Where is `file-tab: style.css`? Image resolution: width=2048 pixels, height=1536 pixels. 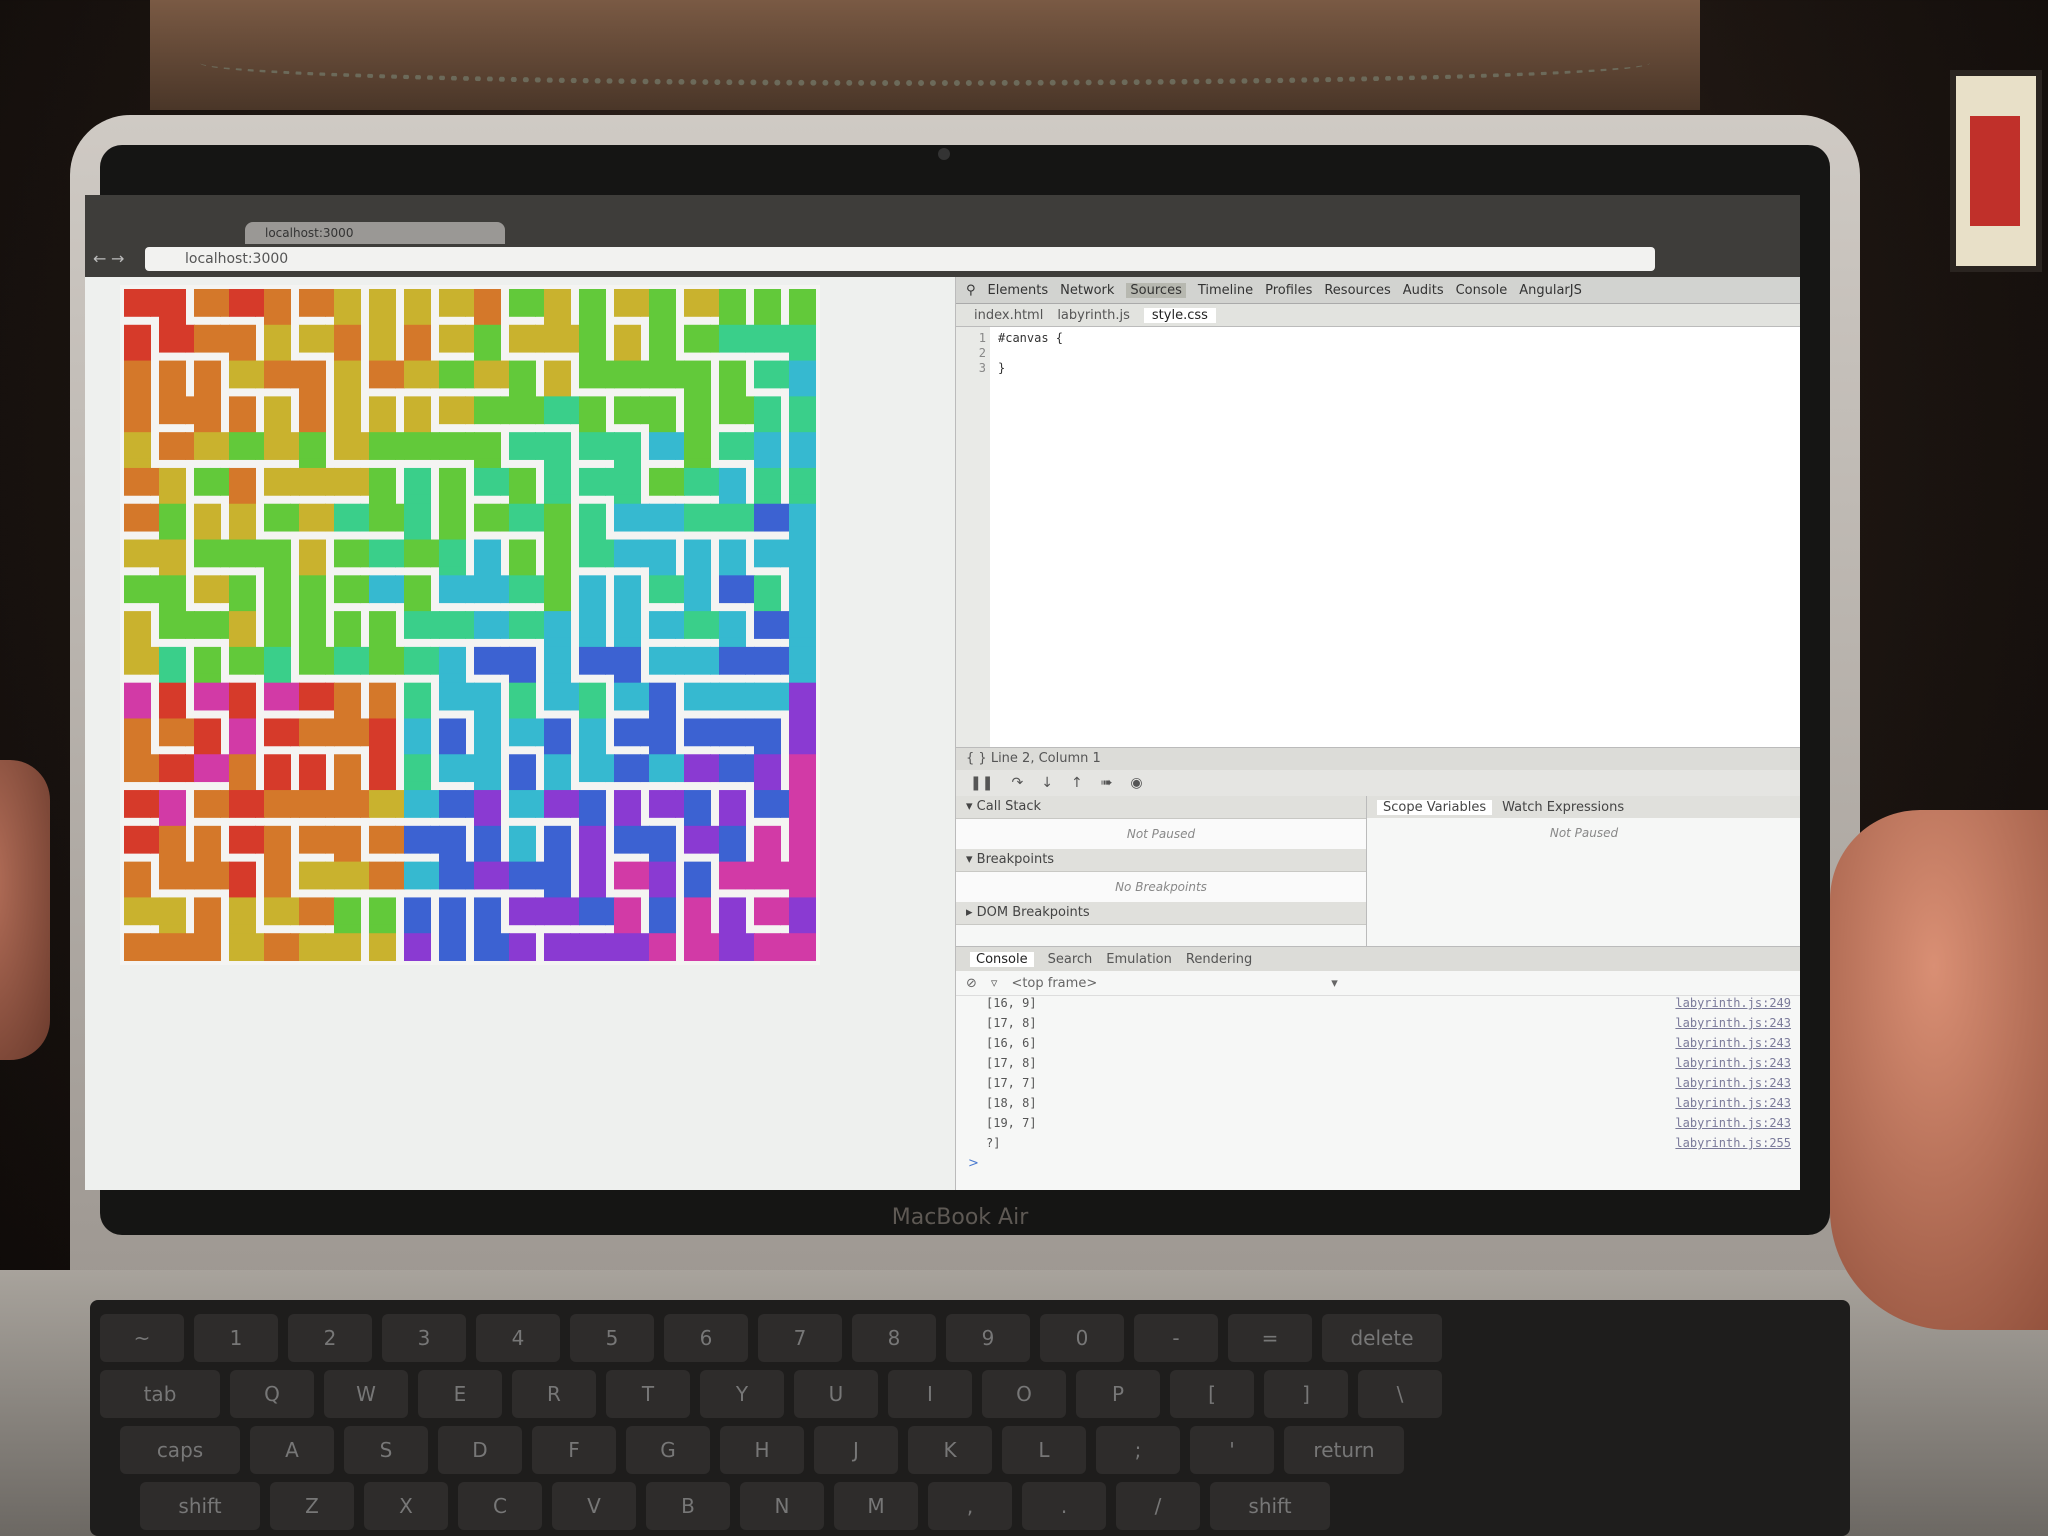
file-tab: style.css is located at coordinates (1179, 315).